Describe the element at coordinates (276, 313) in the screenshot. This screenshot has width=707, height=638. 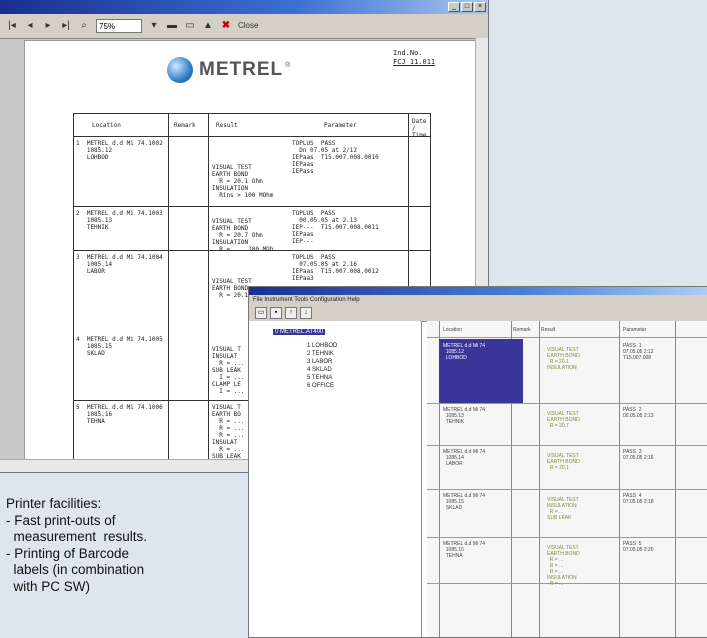
I see `save-icon: ▪` at that location.